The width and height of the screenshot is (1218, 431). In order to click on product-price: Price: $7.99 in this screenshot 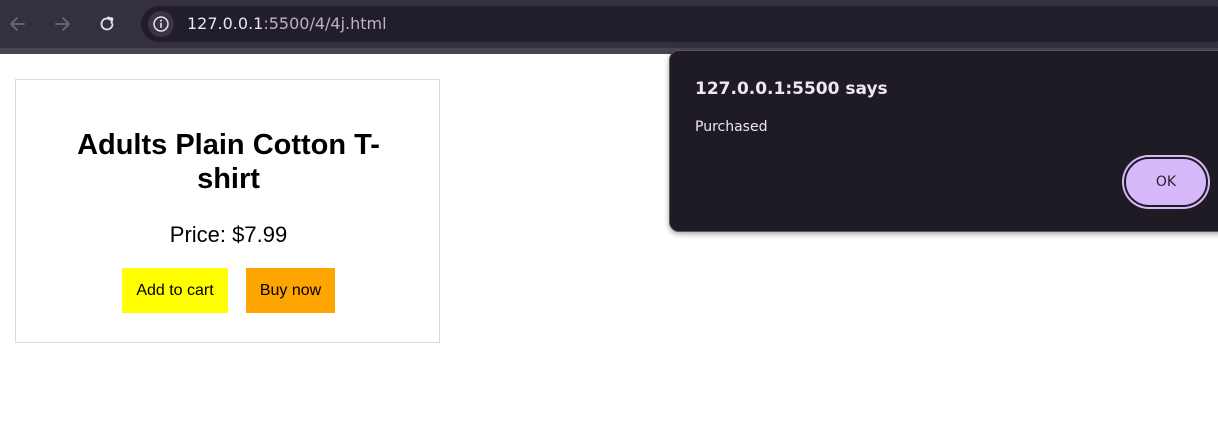, I will do `click(228, 234)`.